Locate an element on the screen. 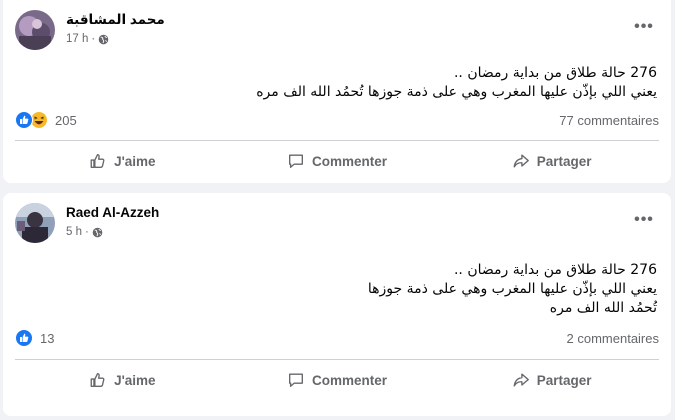 Image resolution: width=675 pixels, height=420 pixels. post-meta: 5 h · is located at coordinates (84, 232).